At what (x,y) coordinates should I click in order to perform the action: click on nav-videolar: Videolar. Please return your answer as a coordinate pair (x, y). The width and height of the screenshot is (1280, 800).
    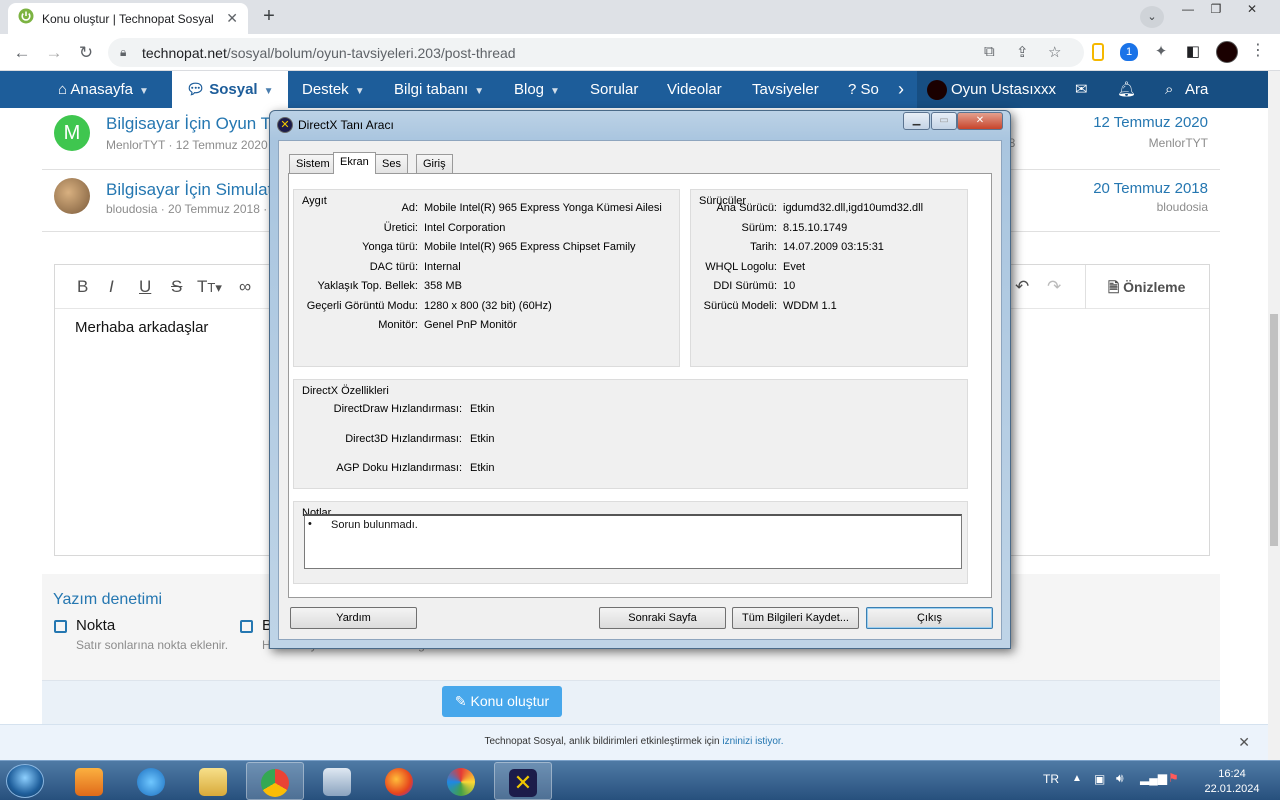
    Looking at the image, I should click on (694, 89).